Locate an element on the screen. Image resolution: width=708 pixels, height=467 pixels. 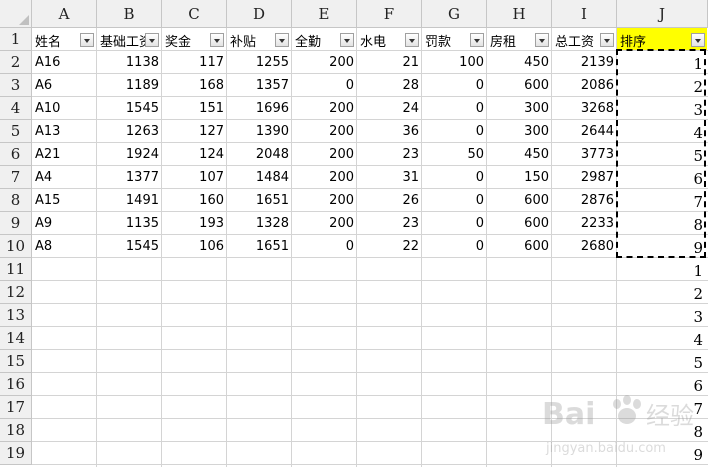
data-cell: 151 is located at coordinates (194, 108).